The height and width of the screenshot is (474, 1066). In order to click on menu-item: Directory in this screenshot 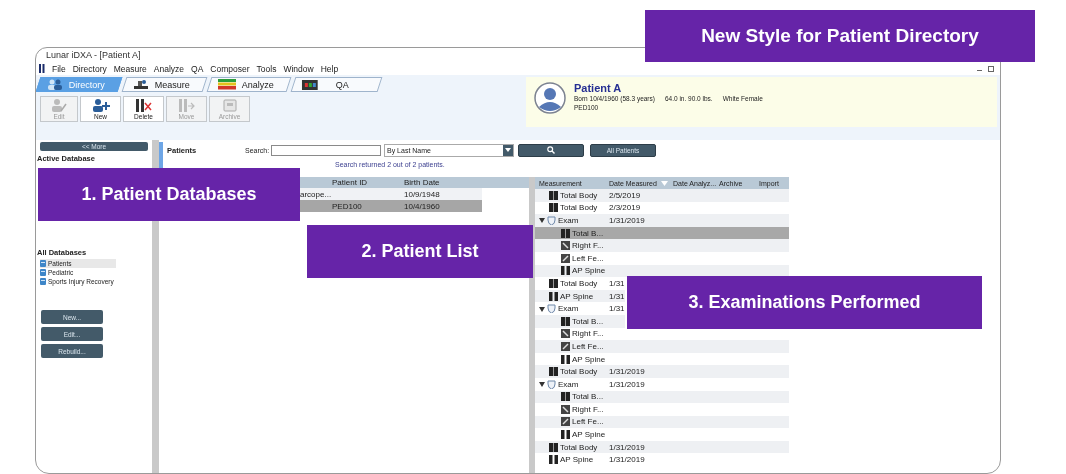, I will do `click(89, 68)`.